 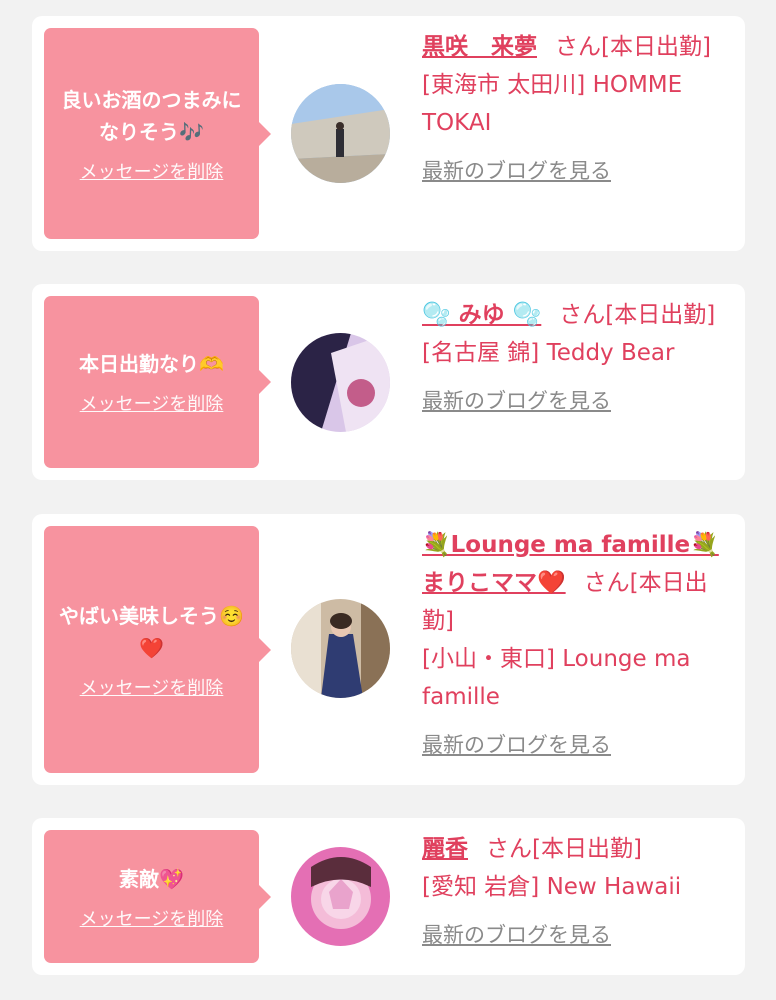 I want to click on message-bubble: 本日出勤なり🫶 メッセージを削除, so click(x=157, y=382).